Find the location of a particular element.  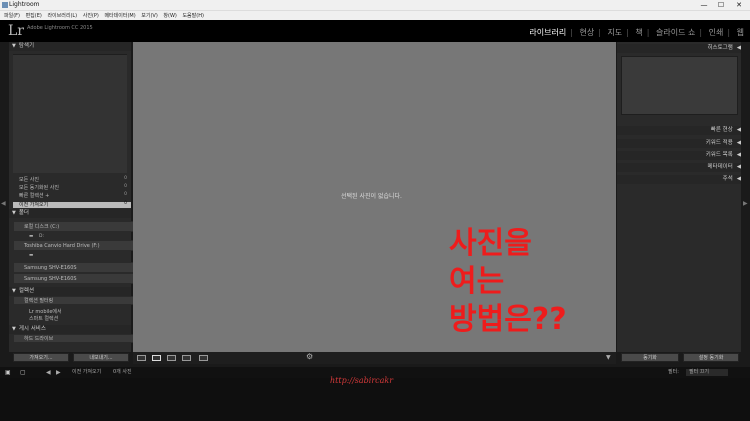

right-panel: 히스토그램 ◀ 빠른 현상 ◀ 키워드 적용 ◀ 키워드 목록 ◀ 메타데이터 ◀ 주석 ◀ is located at coordinates (679, 197).